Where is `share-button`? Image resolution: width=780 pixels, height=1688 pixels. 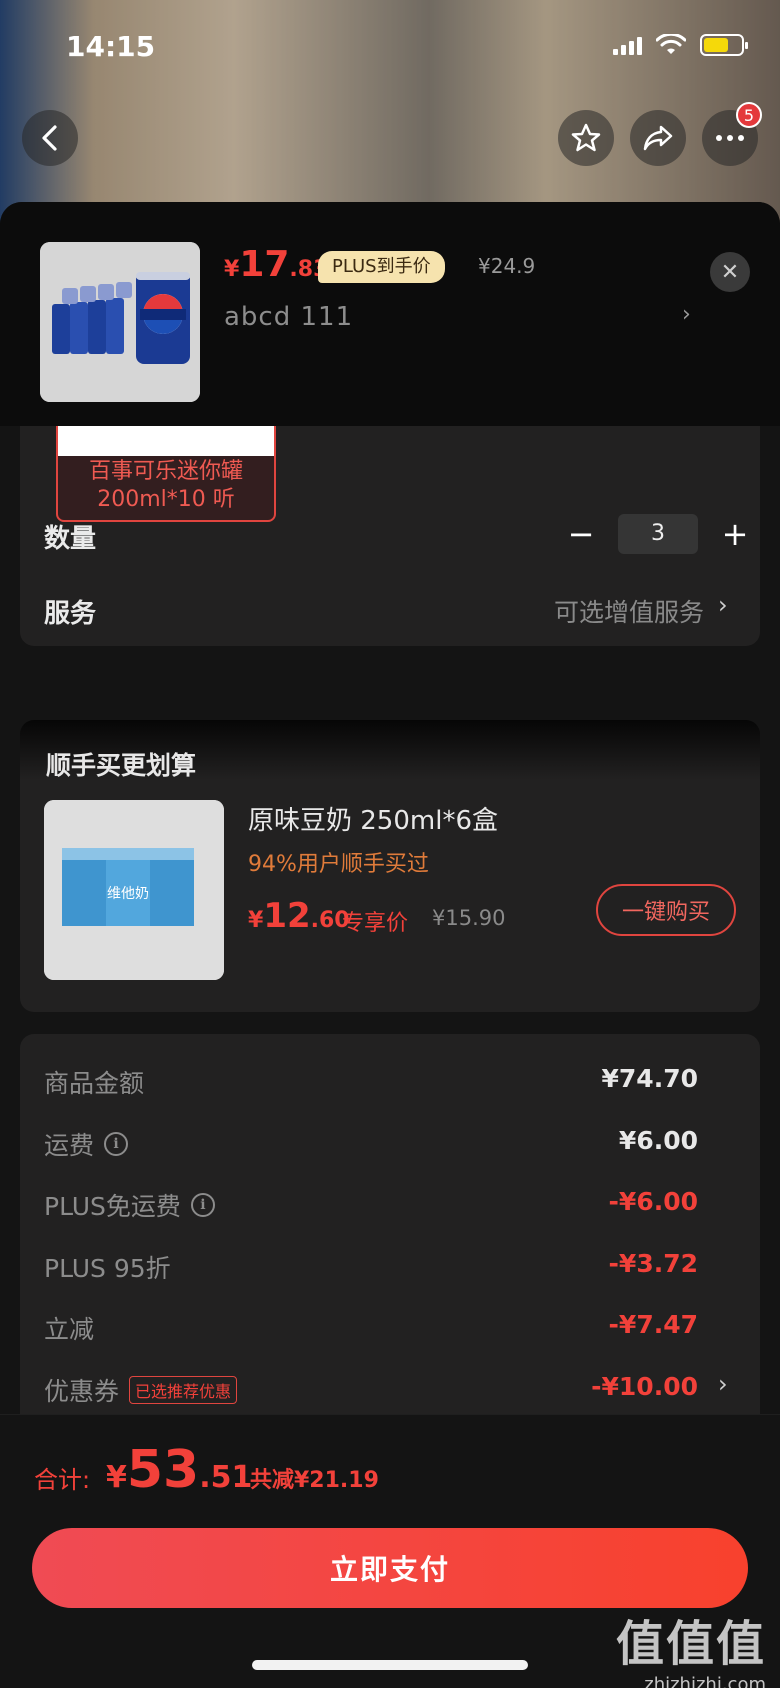 share-button is located at coordinates (658, 138).